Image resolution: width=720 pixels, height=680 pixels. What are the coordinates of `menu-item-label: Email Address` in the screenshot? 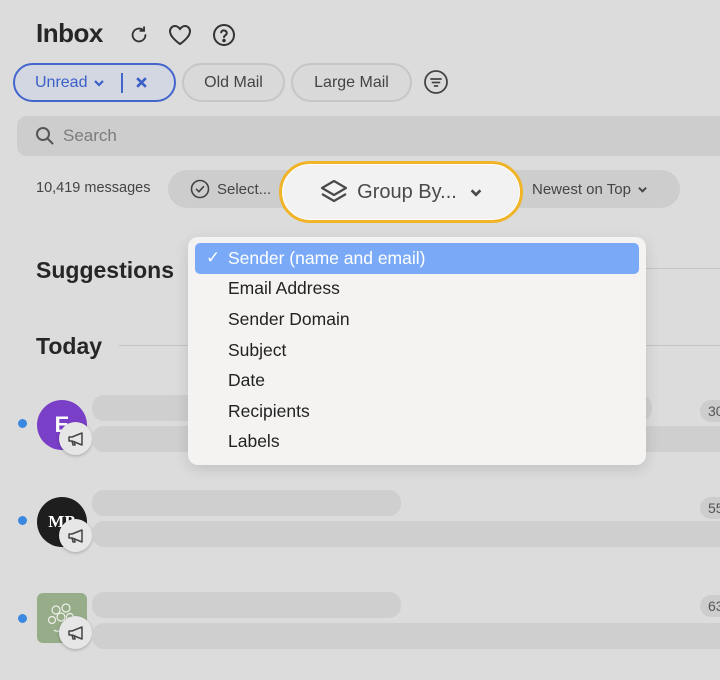 It's located at (284, 288).